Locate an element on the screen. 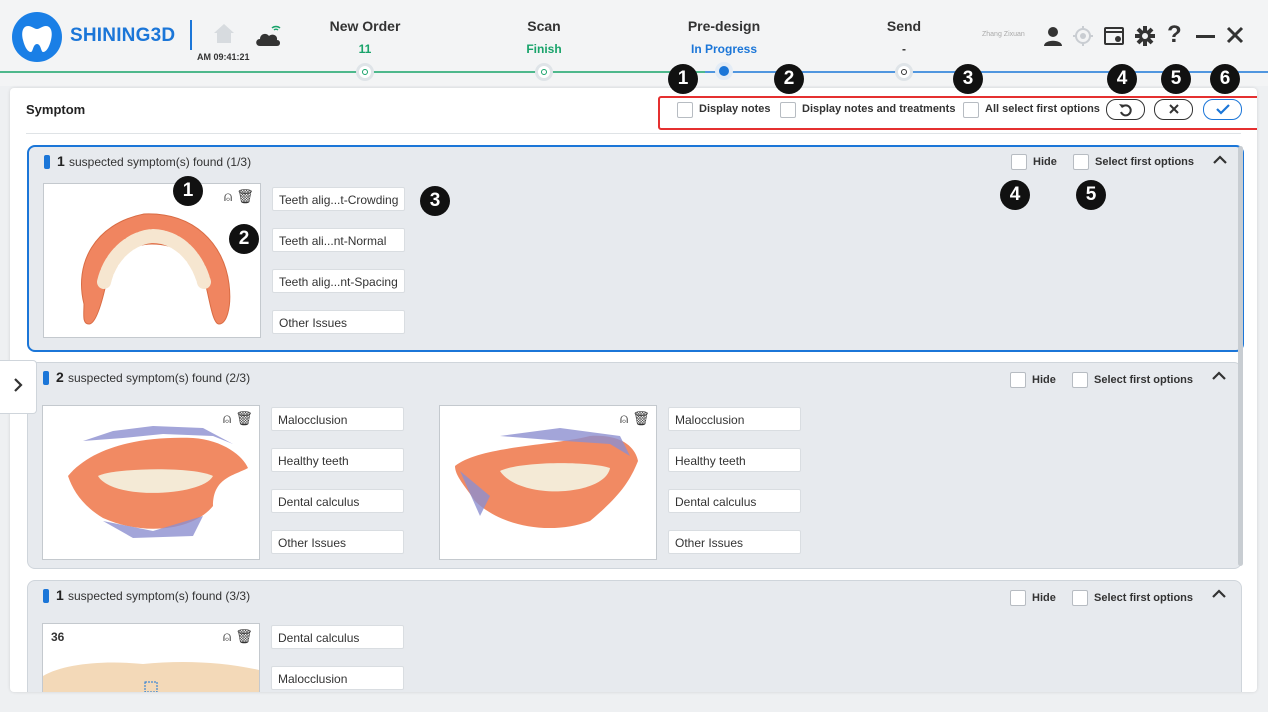 This screenshot has height=712, width=1268. symptom-tag: Teeth ali...nt-Normal is located at coordinates (338, 240).